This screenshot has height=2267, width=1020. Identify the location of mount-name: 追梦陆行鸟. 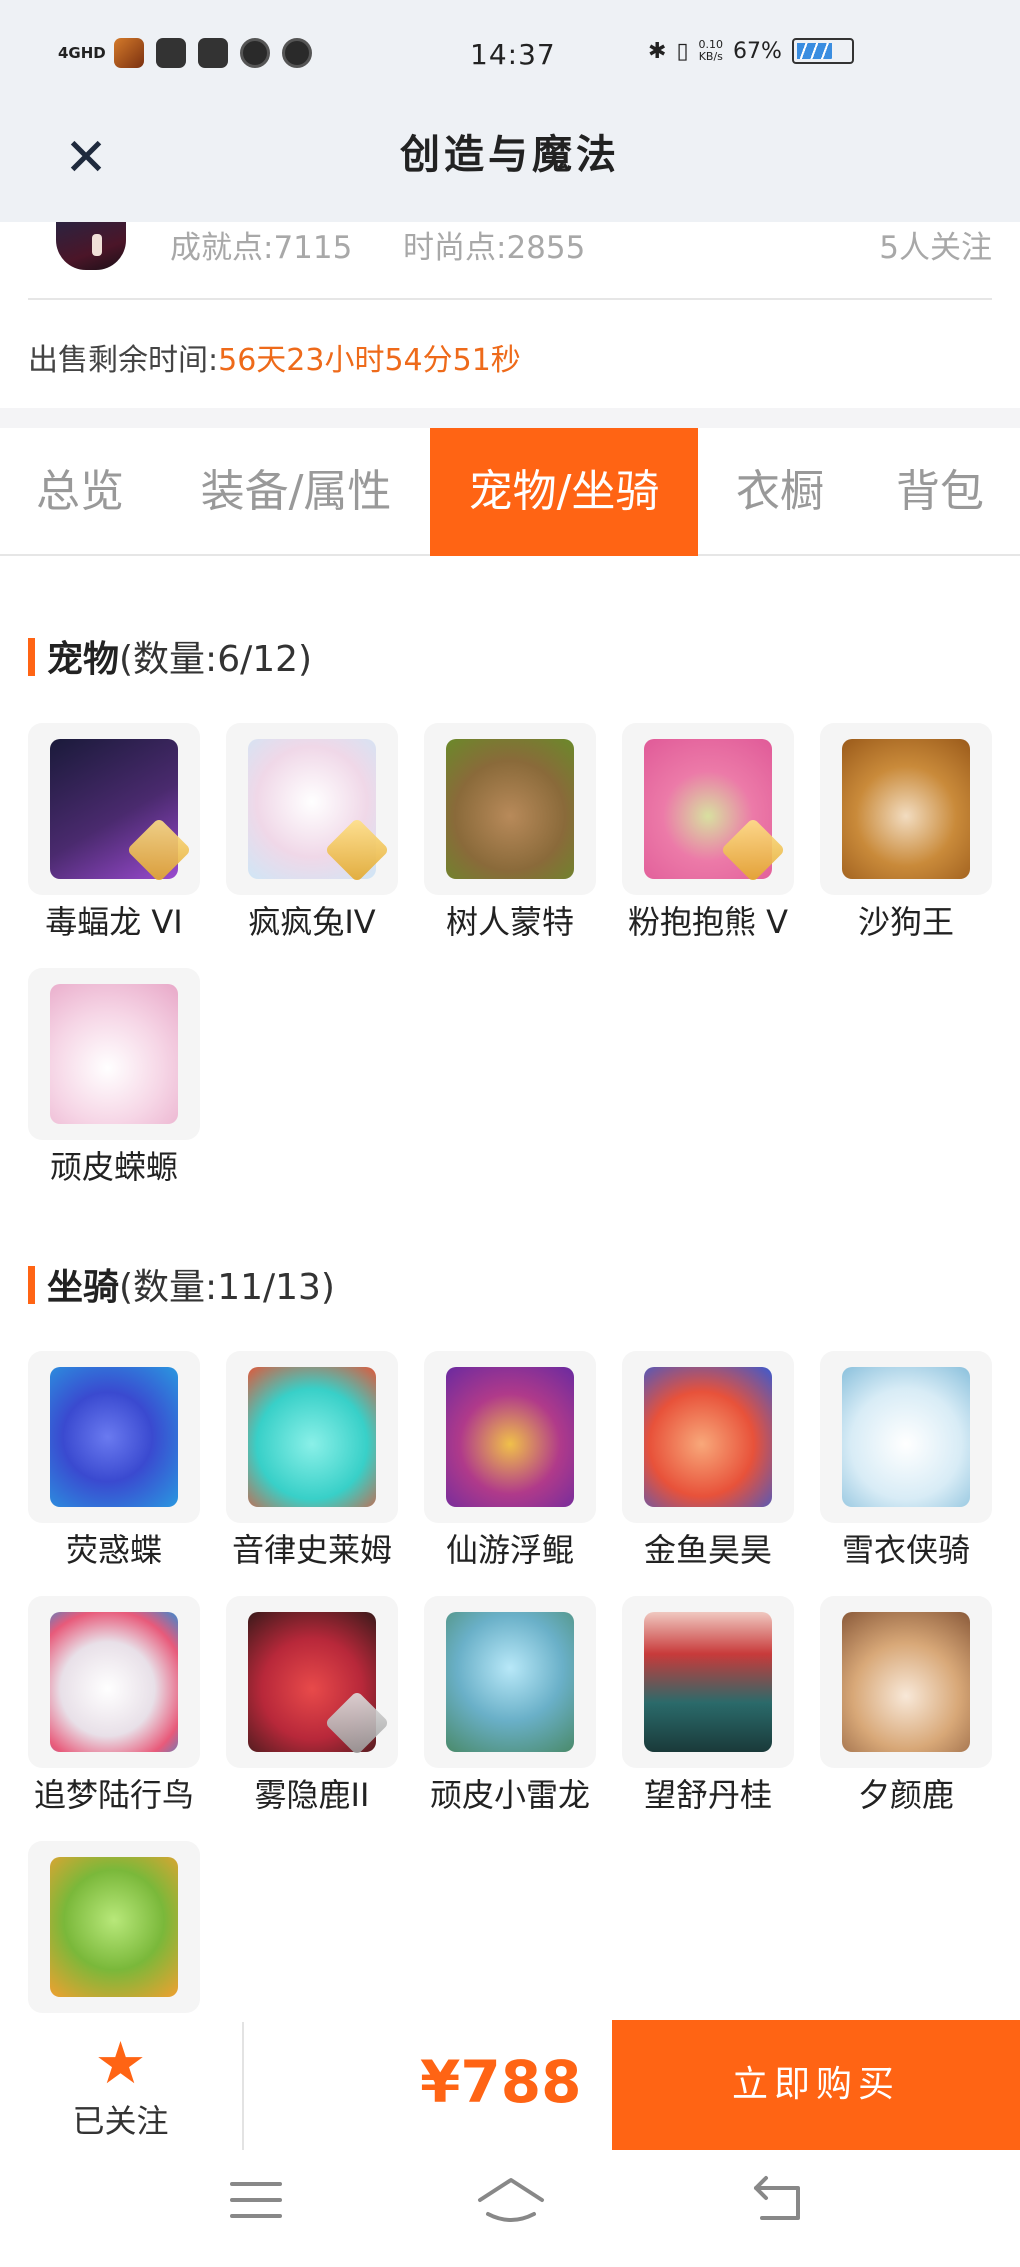
(113, 1795).